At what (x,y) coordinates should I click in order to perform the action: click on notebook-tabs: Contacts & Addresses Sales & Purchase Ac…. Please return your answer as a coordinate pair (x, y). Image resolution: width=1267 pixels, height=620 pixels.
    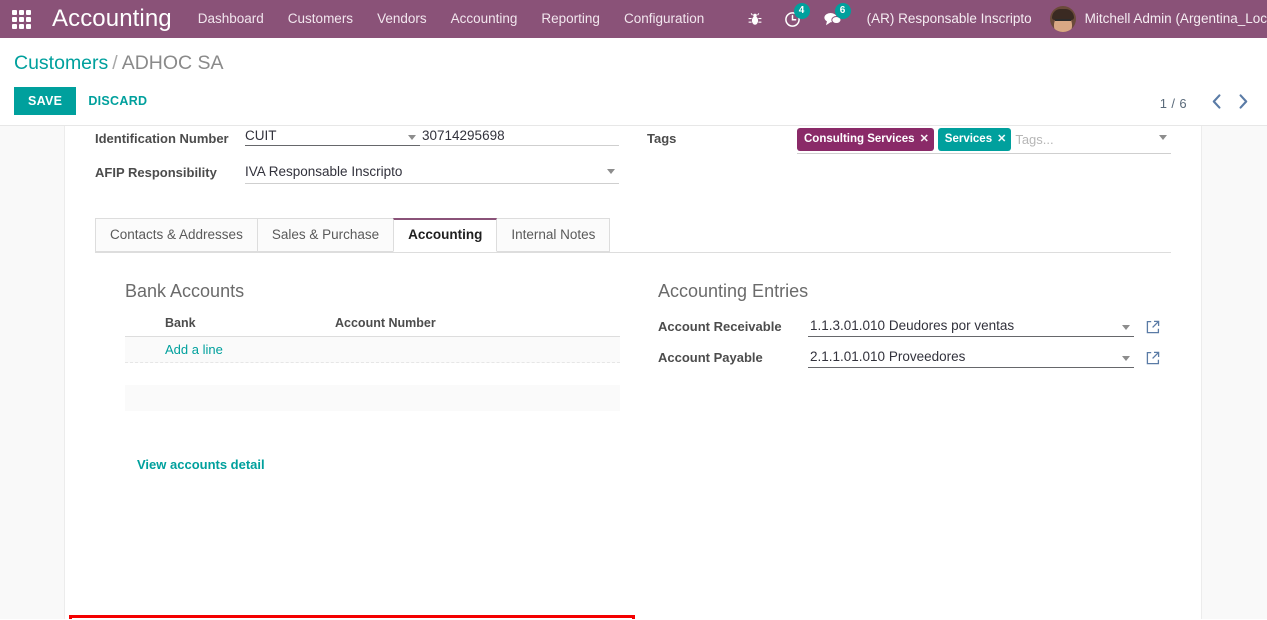
    Looking at the image, I should click on (633, 235).